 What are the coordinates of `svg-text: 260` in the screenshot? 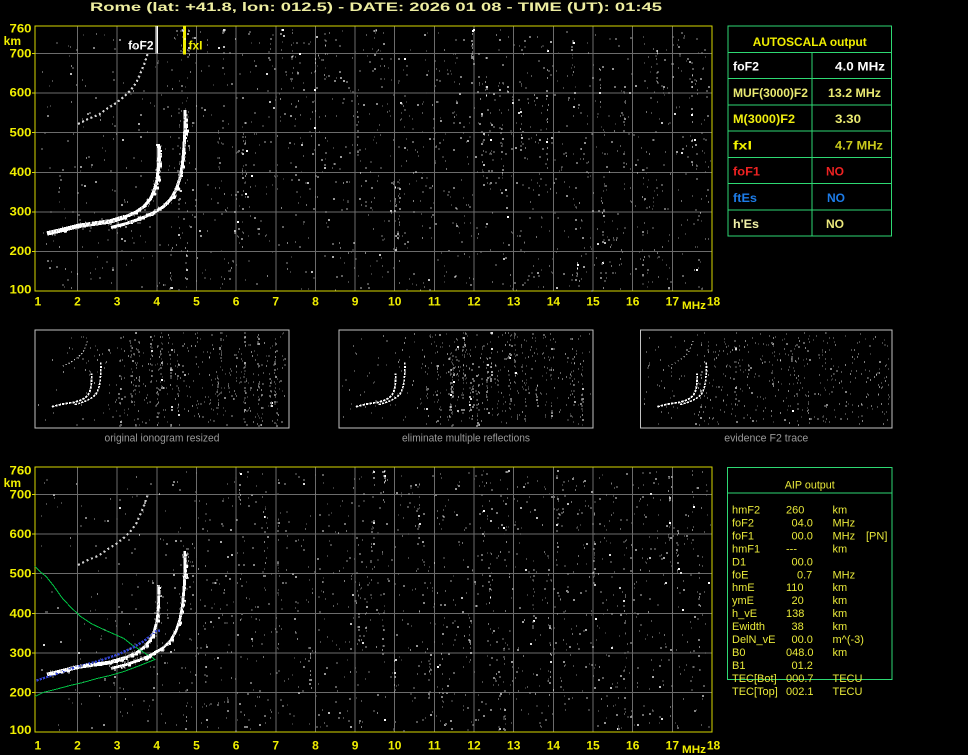 It's located at (795, 511).